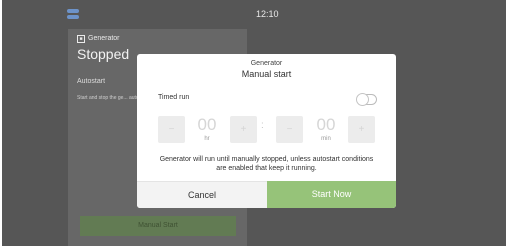 This screenshot has height=249, width=513. I want to click on hours-decrement-button: −, so click(171, 129).